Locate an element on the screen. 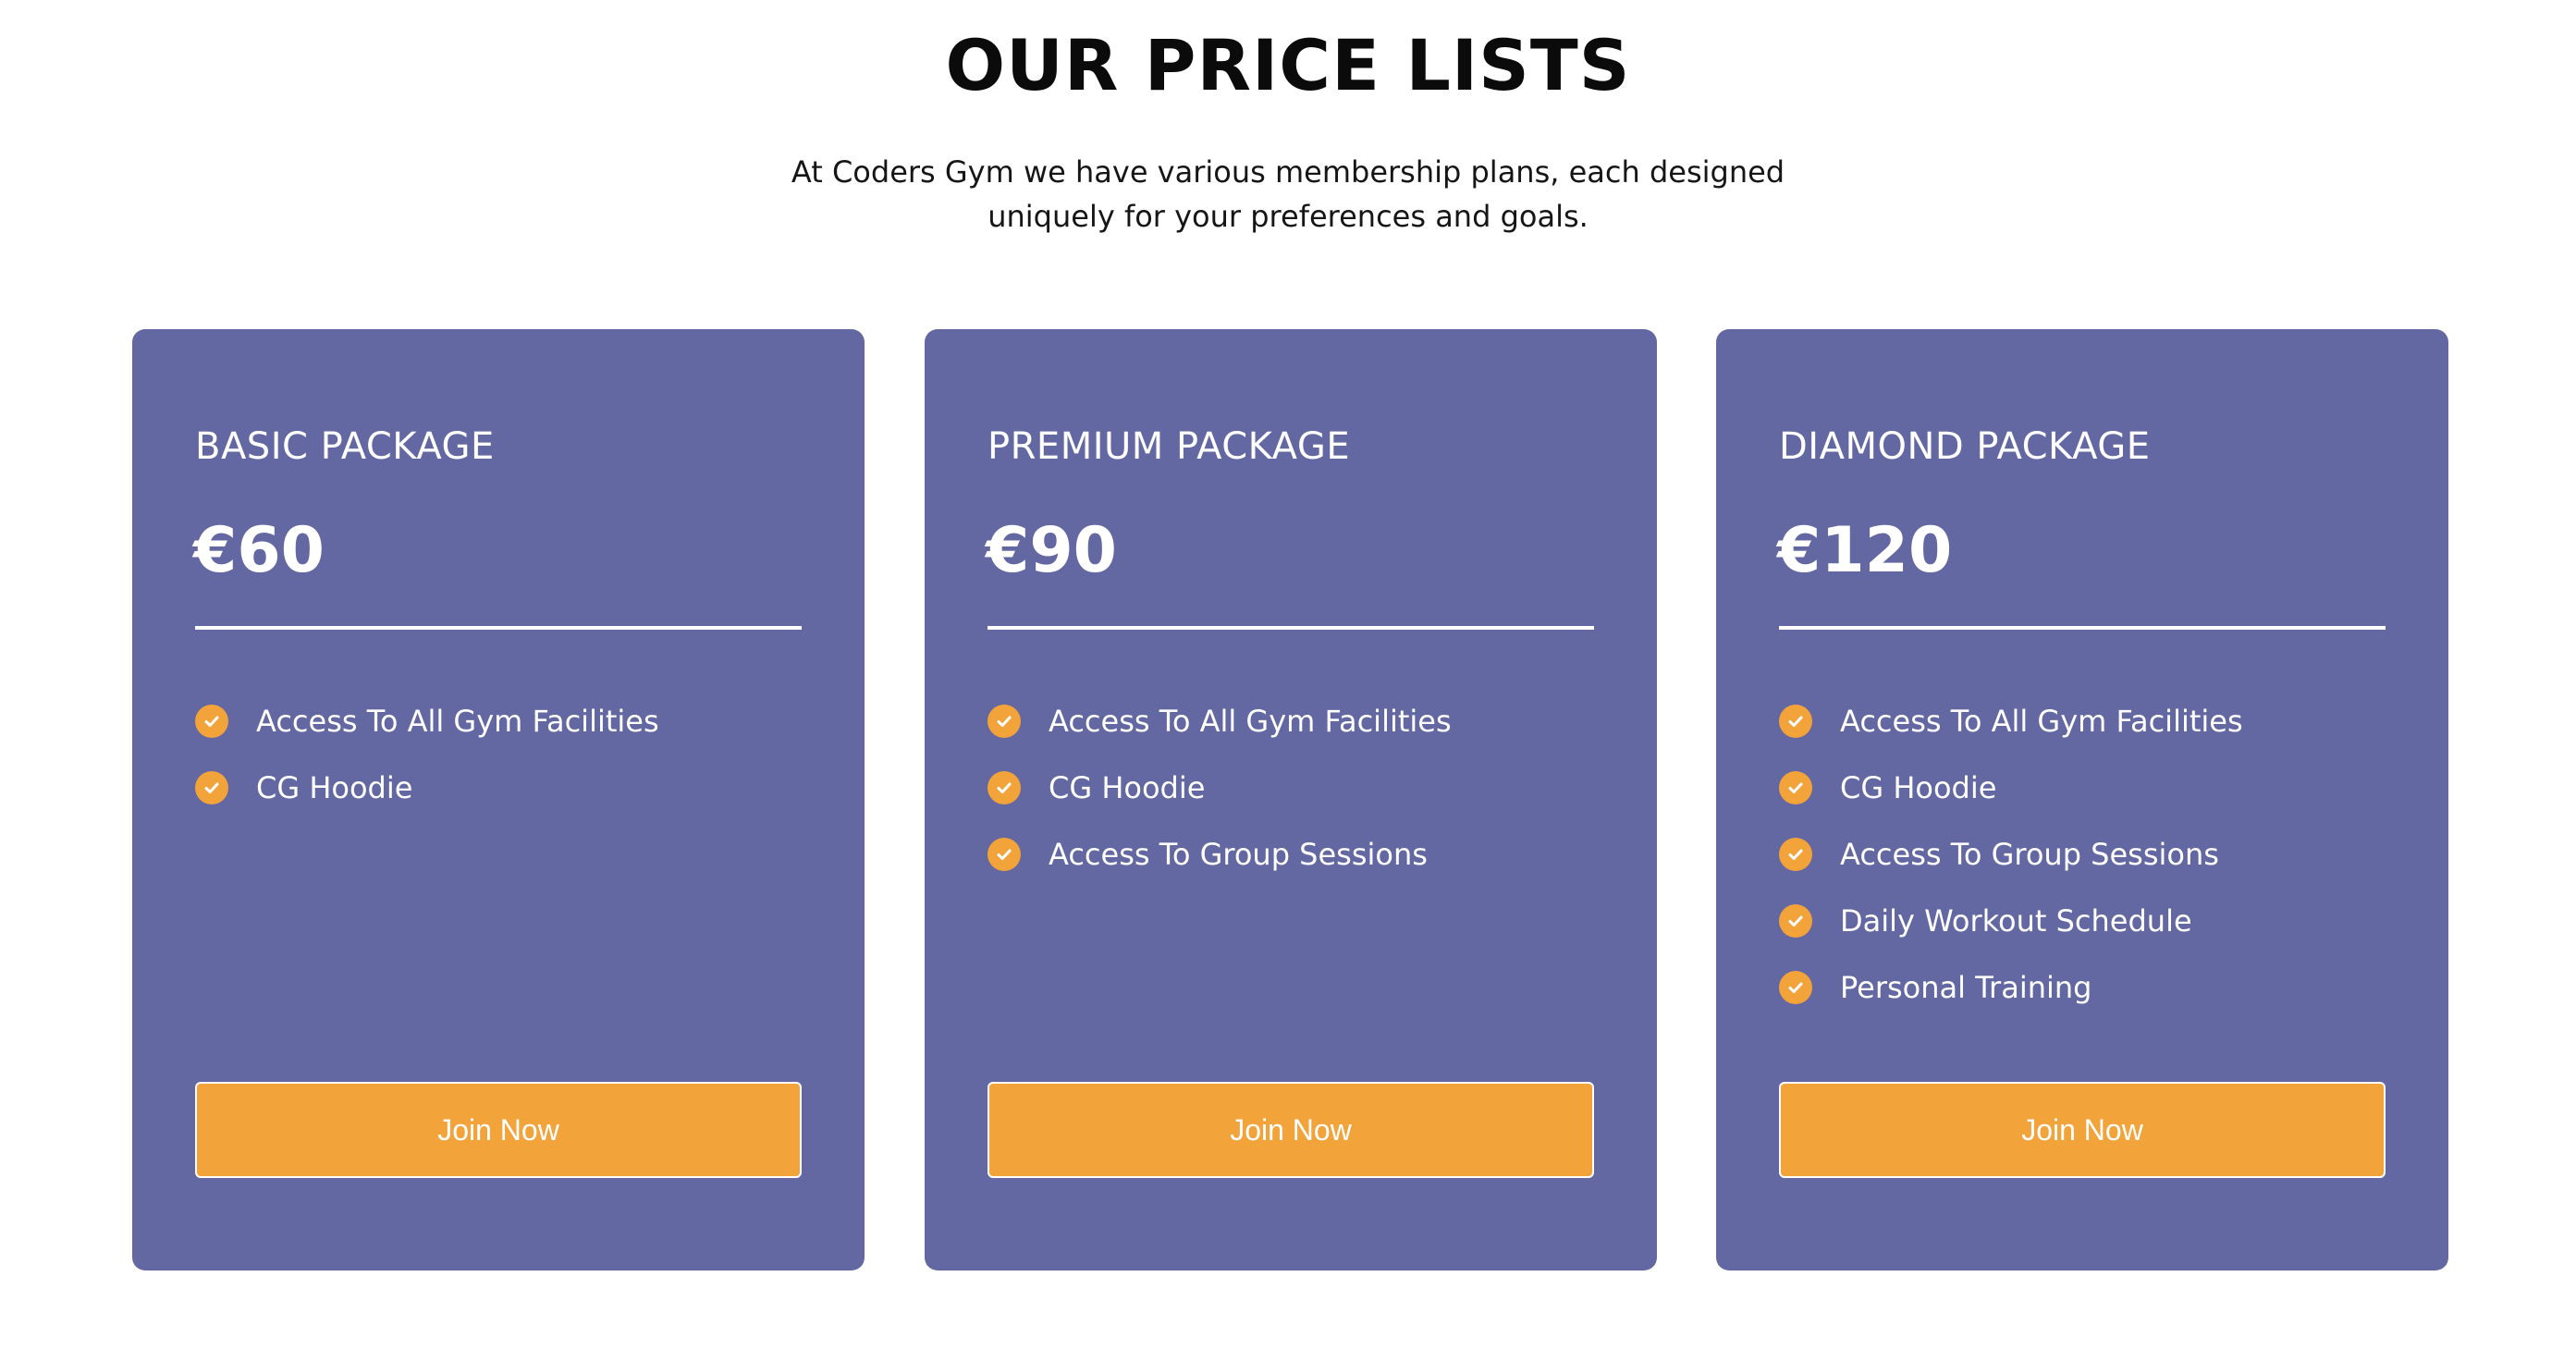  package-name: BASIC PACKAGE is located at coordinates (345, 447).